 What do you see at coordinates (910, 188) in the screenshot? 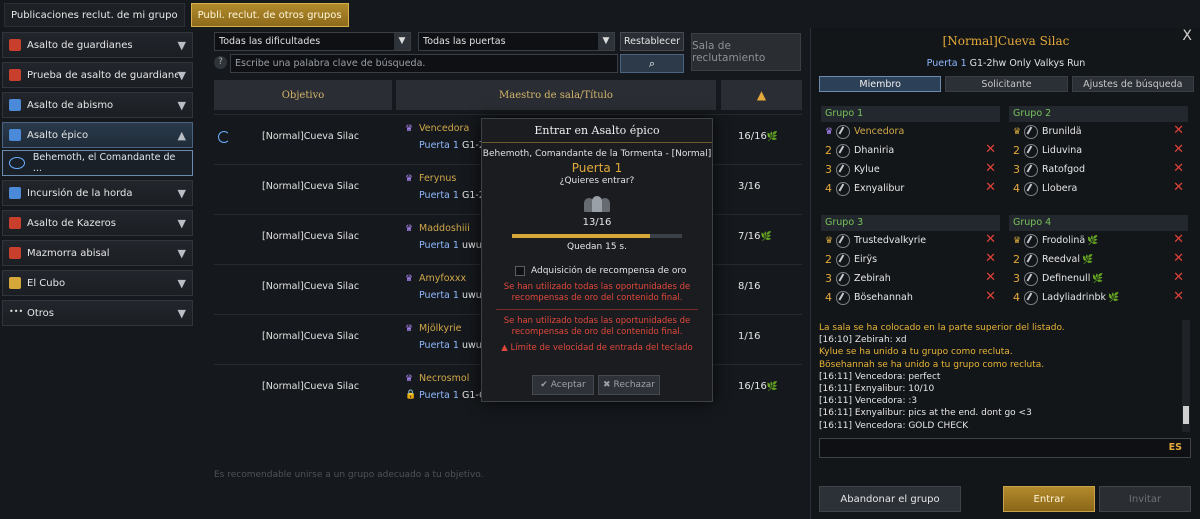
I see `party-member: 4 Exnyalibur ✕` at bounding box center [910, 188].